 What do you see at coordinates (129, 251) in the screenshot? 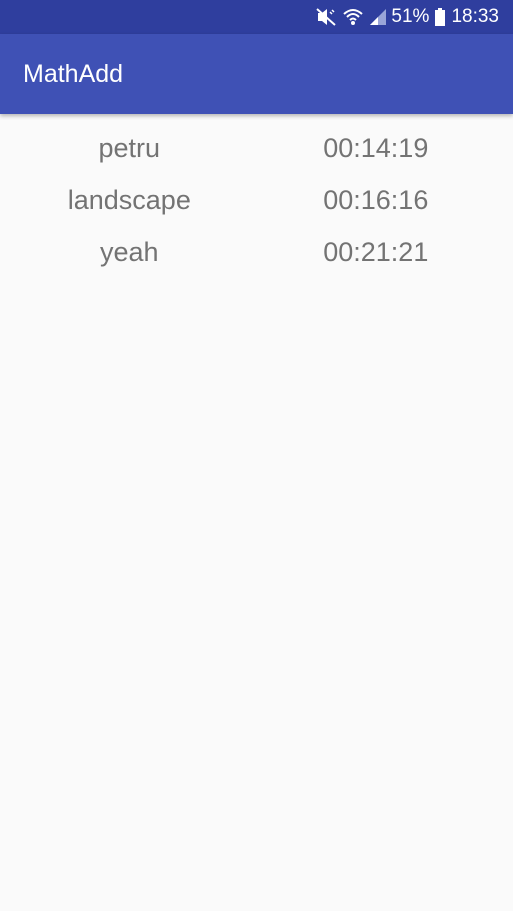
I see `score-name: yeah` at bounding box center [129, 251].